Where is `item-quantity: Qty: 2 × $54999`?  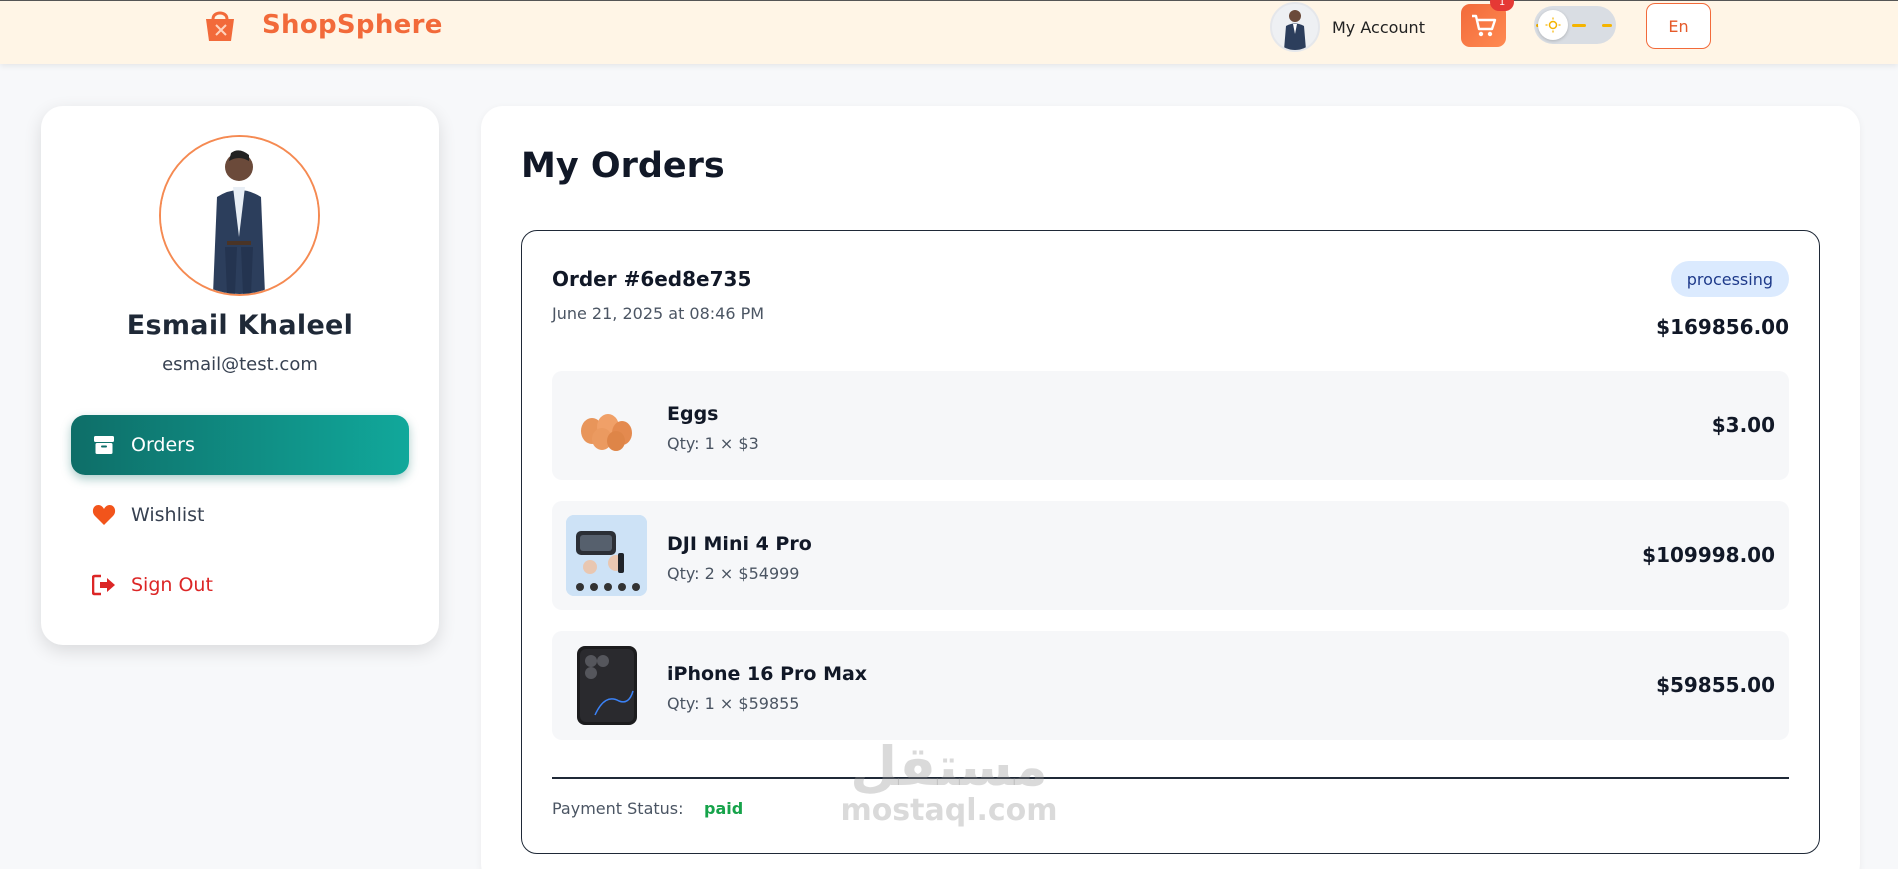
item-quantity: Qty: 2 × $54999 is located at coordinates (733, 573).